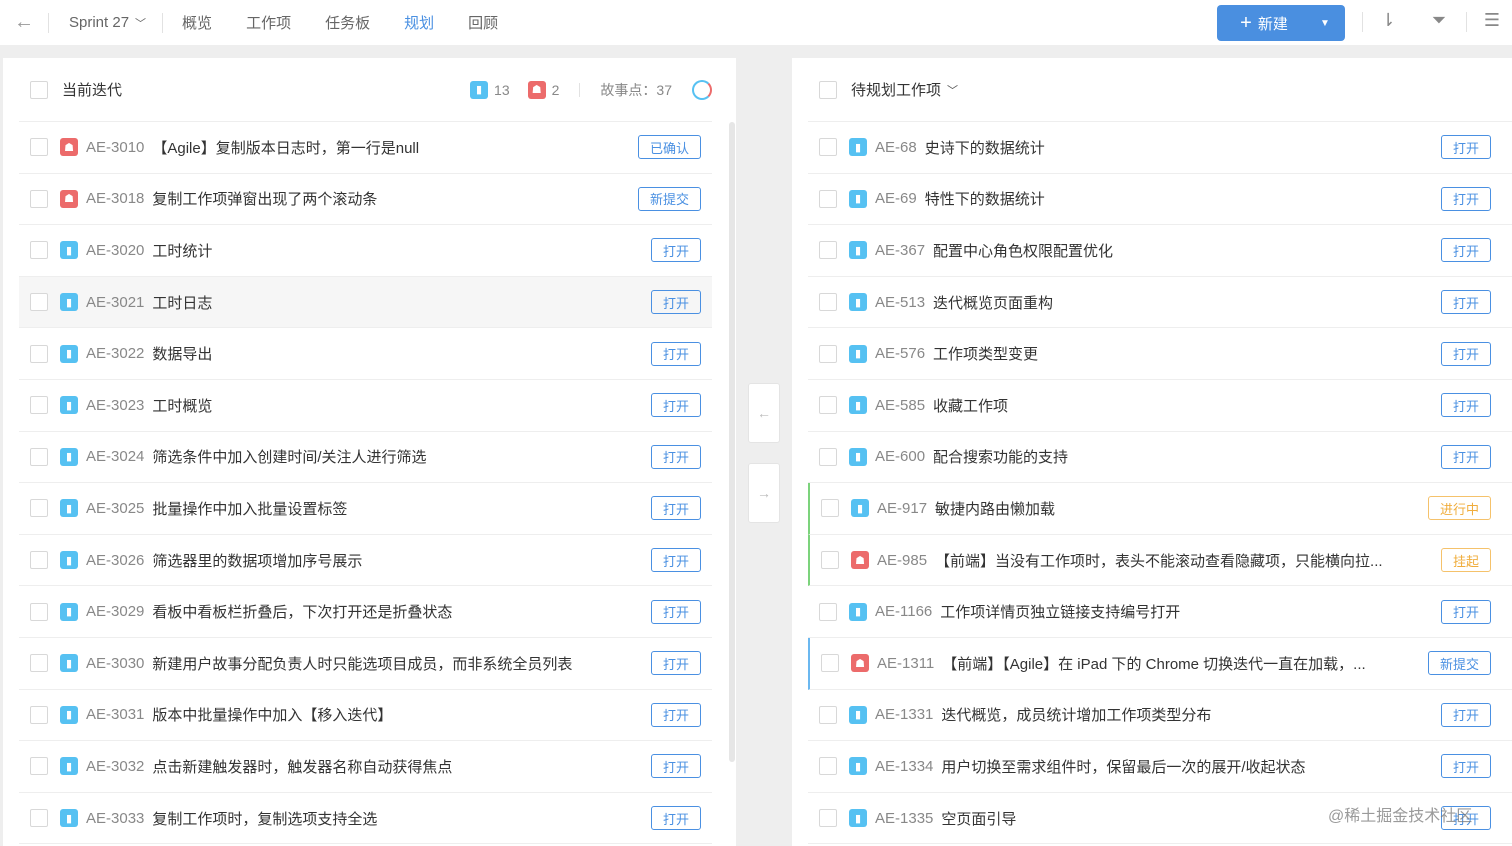 The image size is (1512, 846). I want to click on item-title: 工时统计, so click(182, 250).